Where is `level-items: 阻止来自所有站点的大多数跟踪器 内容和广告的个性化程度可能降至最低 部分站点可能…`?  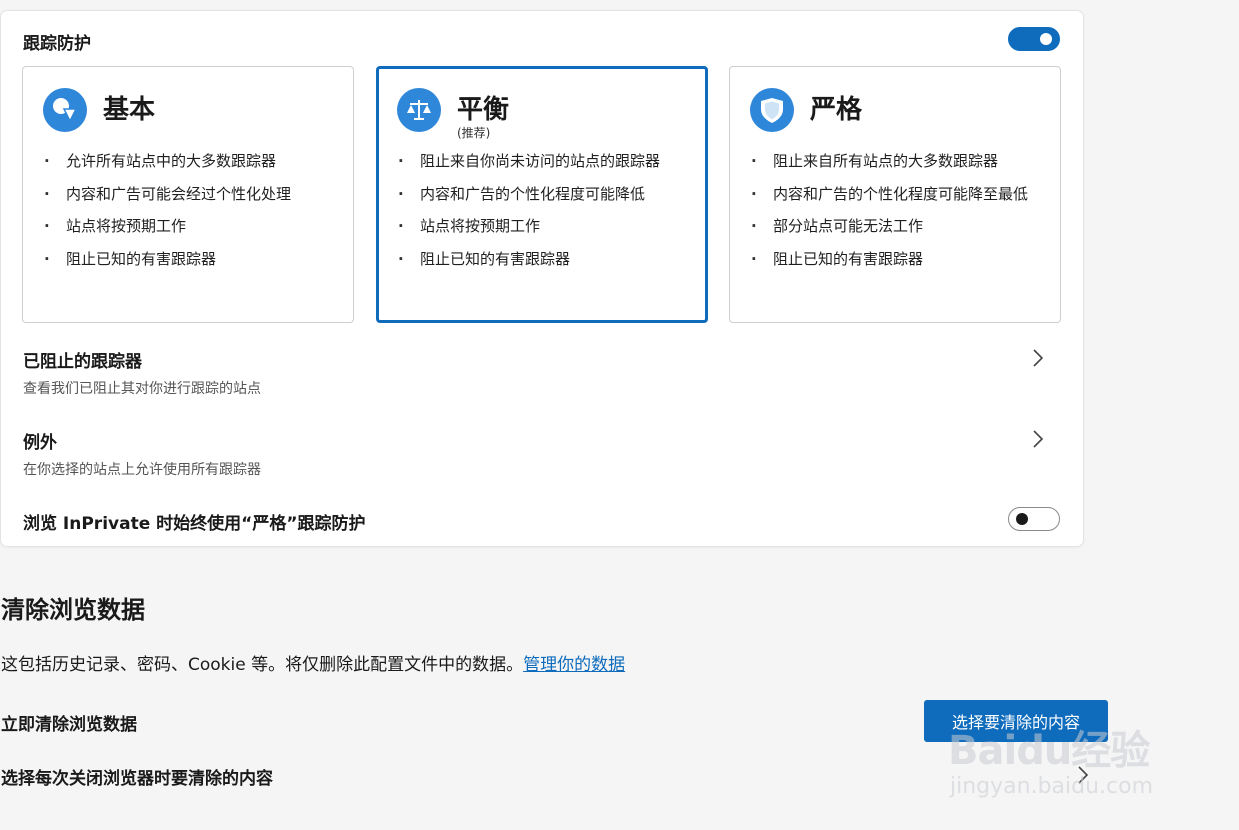
level-items: 阻止来自所有站点的大多数跟踪器 内容和广告的个性化程度可能降至最低 部分站点可能… is located at coordinates (895, 216).